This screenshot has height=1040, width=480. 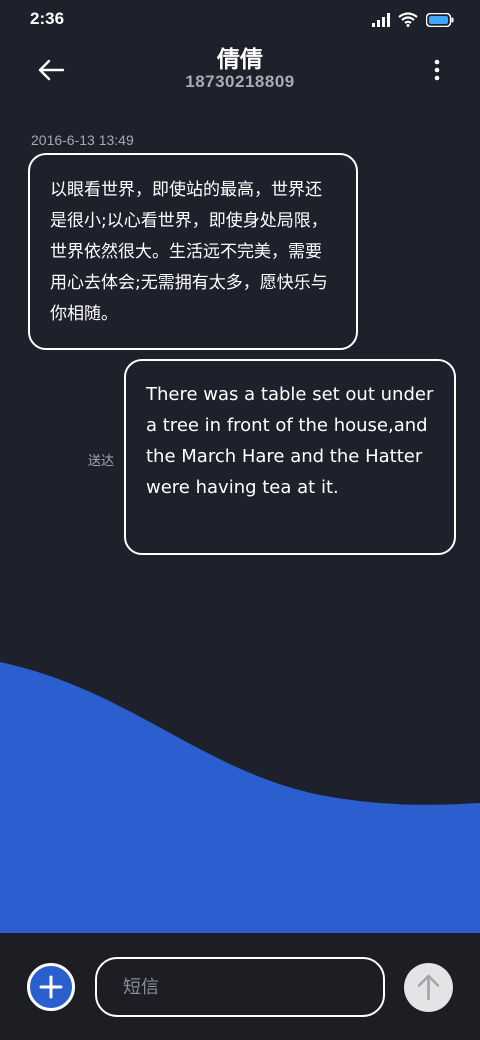 I want to click on signal-icon, so click(x=381, y=19).